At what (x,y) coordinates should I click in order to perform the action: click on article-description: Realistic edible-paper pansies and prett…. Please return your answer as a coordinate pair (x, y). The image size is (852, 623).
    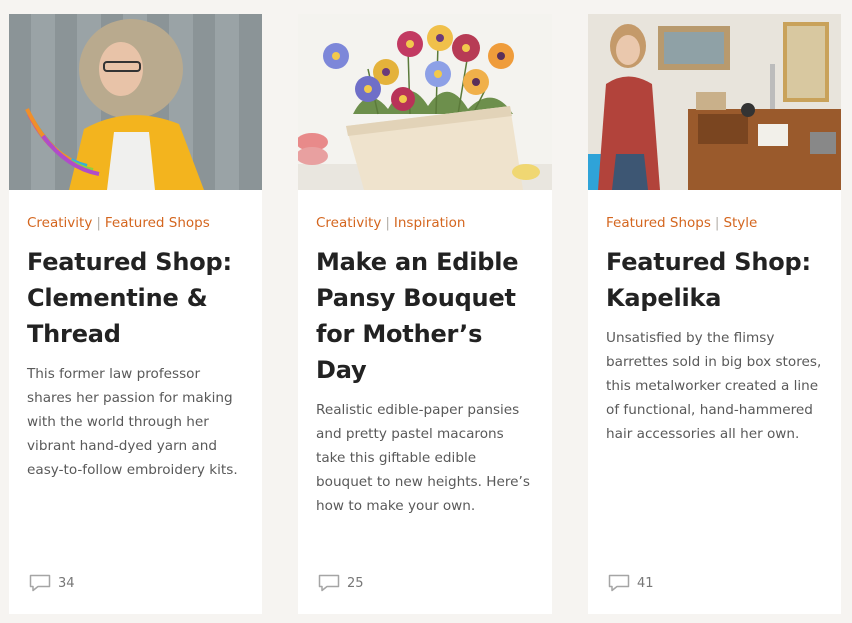
    Looking at the image, I should click on (423, 458).